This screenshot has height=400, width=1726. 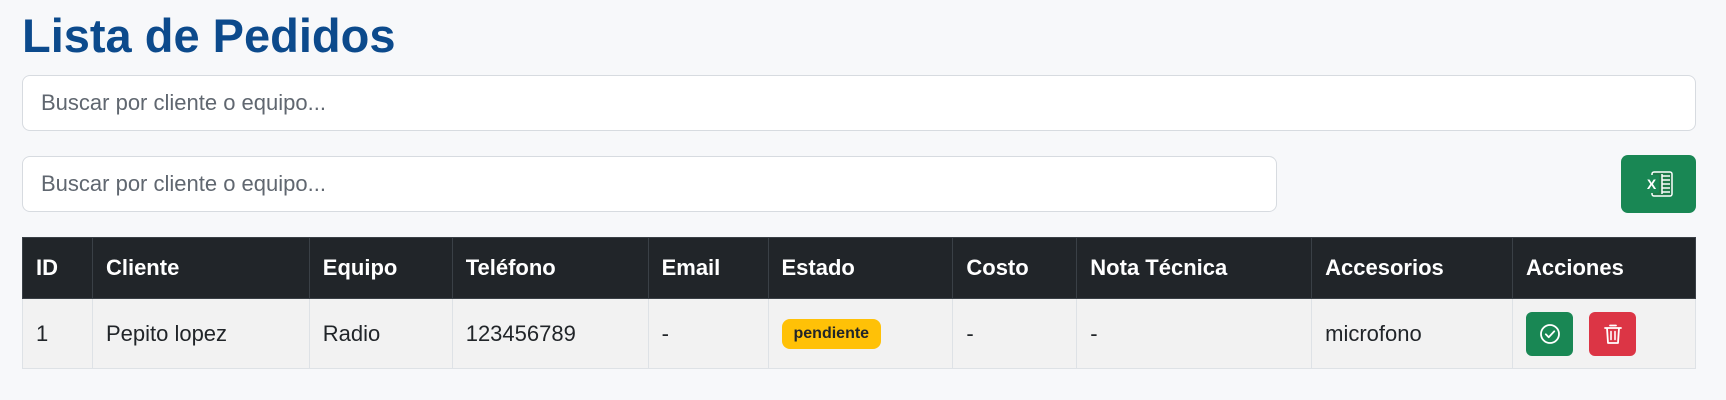 What do you see at coordinates (1015, 268) in the screenshot?
I see `column-header-costo: Costo` at bounding box center [1015, 268].